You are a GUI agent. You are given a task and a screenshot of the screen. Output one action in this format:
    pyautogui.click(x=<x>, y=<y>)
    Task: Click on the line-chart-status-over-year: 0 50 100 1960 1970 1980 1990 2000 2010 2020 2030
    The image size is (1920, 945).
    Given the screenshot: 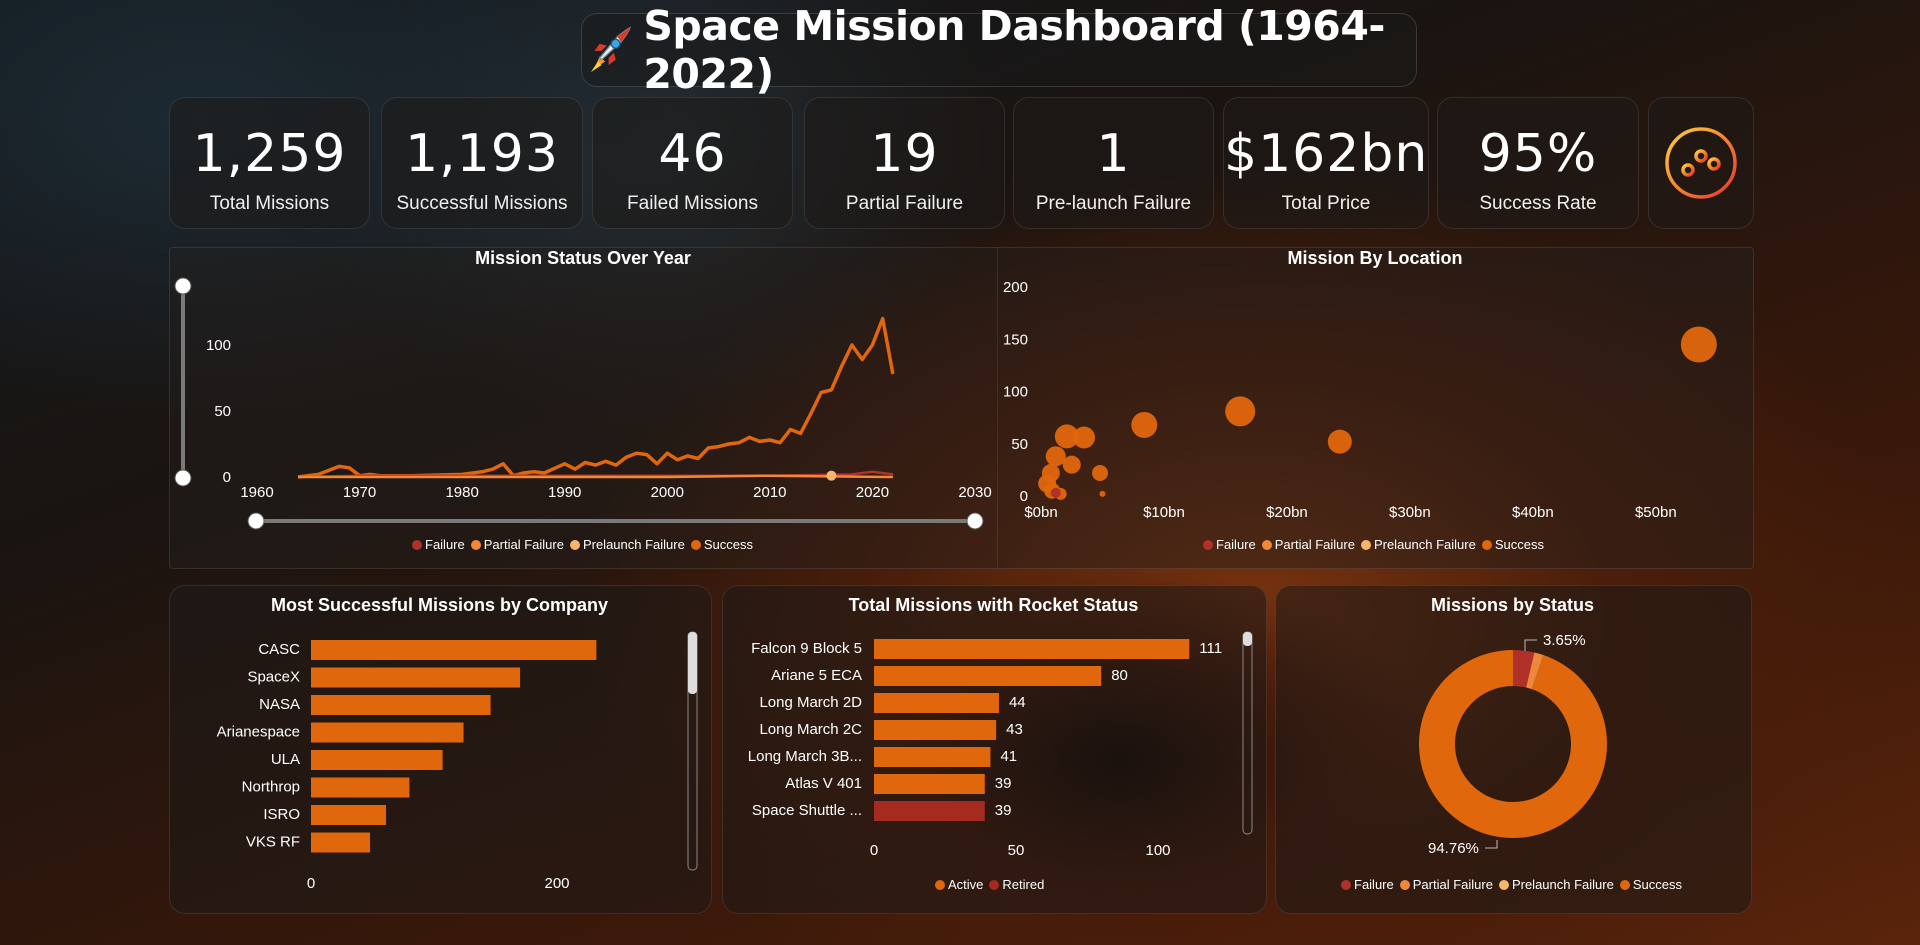 What is the action you would take?
    pyautogui.click(x=583, y=403)
    